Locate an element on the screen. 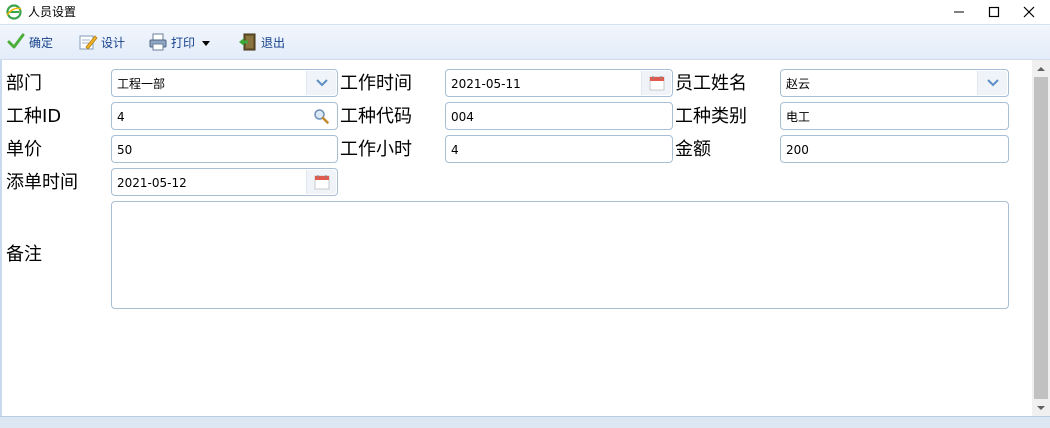 The width and height of the screenshot is (1050, 428). maximize-button is located at coordinates (994, 12).